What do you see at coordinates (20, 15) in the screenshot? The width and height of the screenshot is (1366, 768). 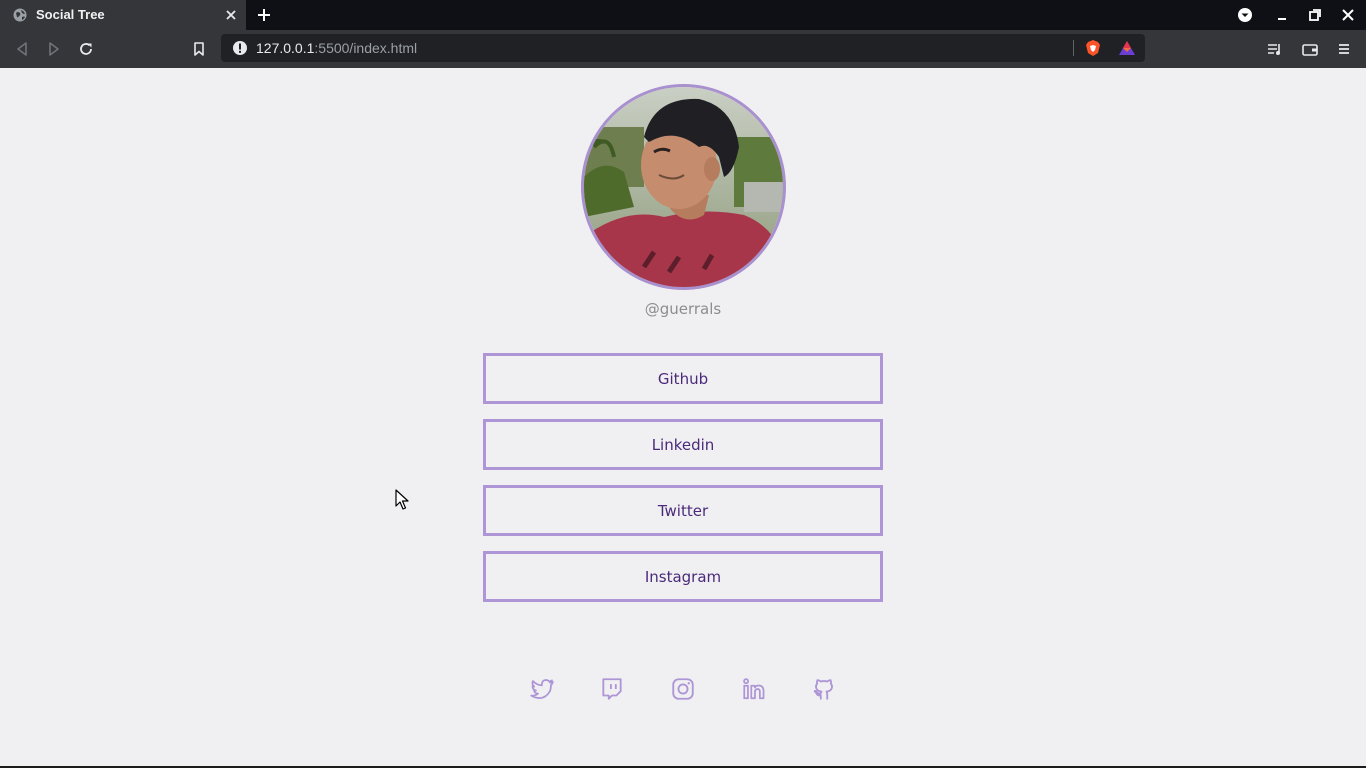 I see `globe-icon` at bounding box center [20, 15].